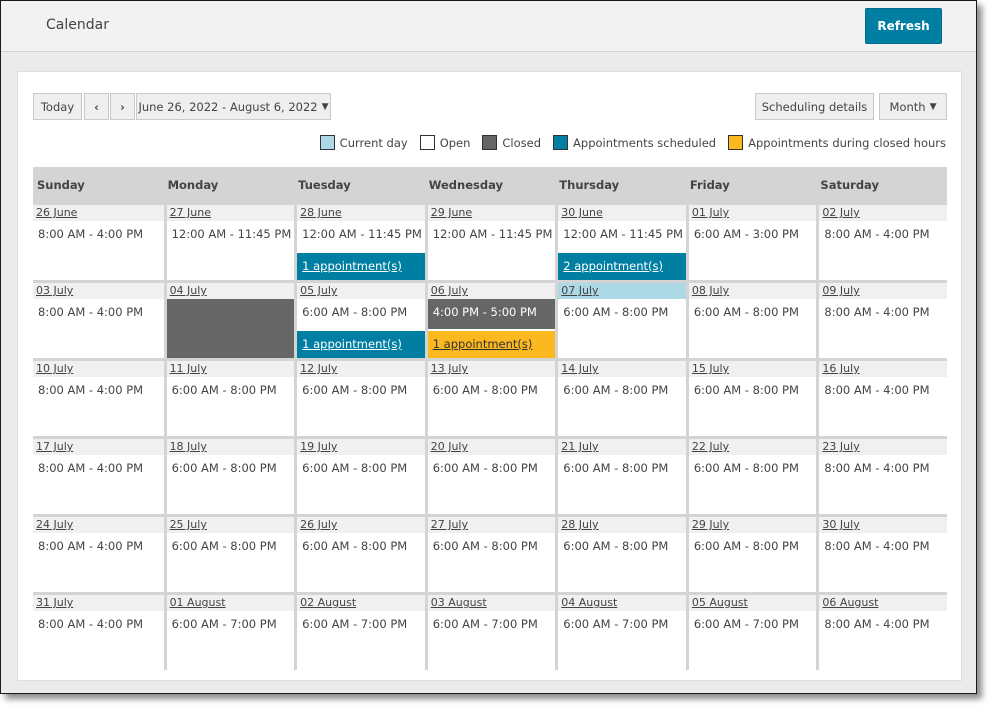 This screenshot has width=992, height=709. Describe the element at coordinates (581, 212) in the screenshot. I see `date-link: 30 June` at that location.